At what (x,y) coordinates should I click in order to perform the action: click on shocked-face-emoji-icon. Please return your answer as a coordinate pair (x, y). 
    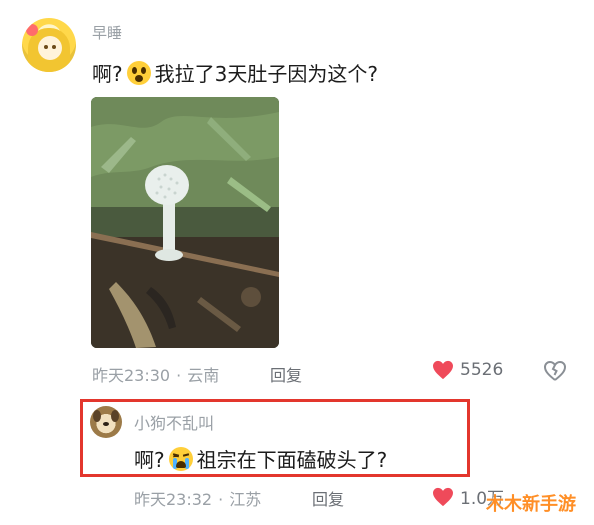
    Looking at the image, I should click on (138, 72).